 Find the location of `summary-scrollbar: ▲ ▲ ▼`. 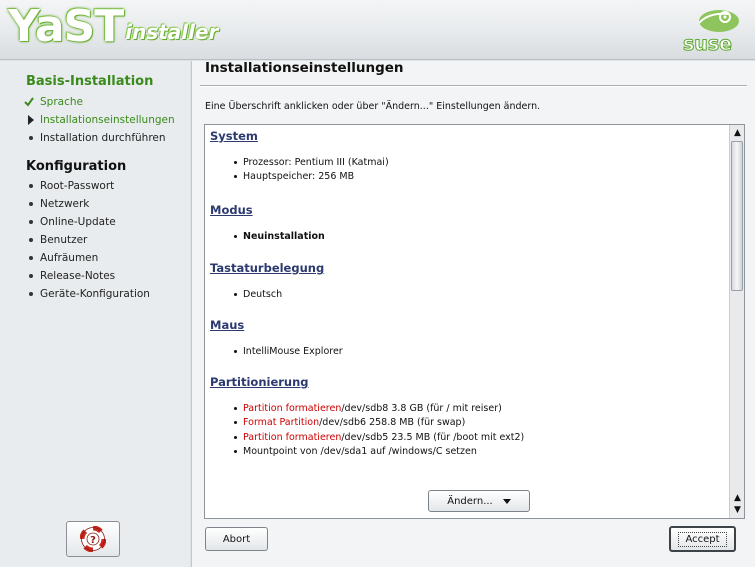

summary-scrollbar: ▲ ▲ ▼ is located at coordinates (736, 321).